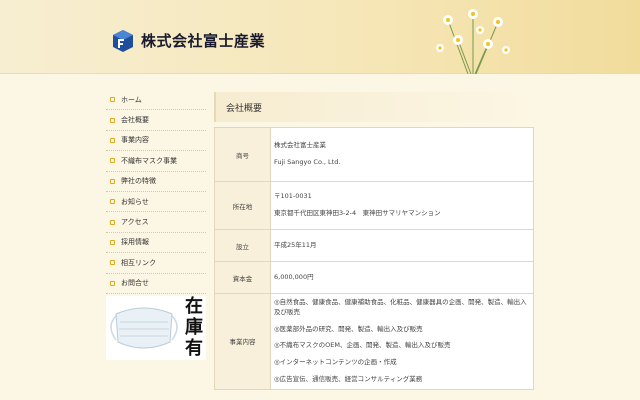 This screenshot has width=640, height=400. I want to click on value-line: 東京都千代田区東神田3-2-4 東神田サマリヤマンション, so click(357, 213).